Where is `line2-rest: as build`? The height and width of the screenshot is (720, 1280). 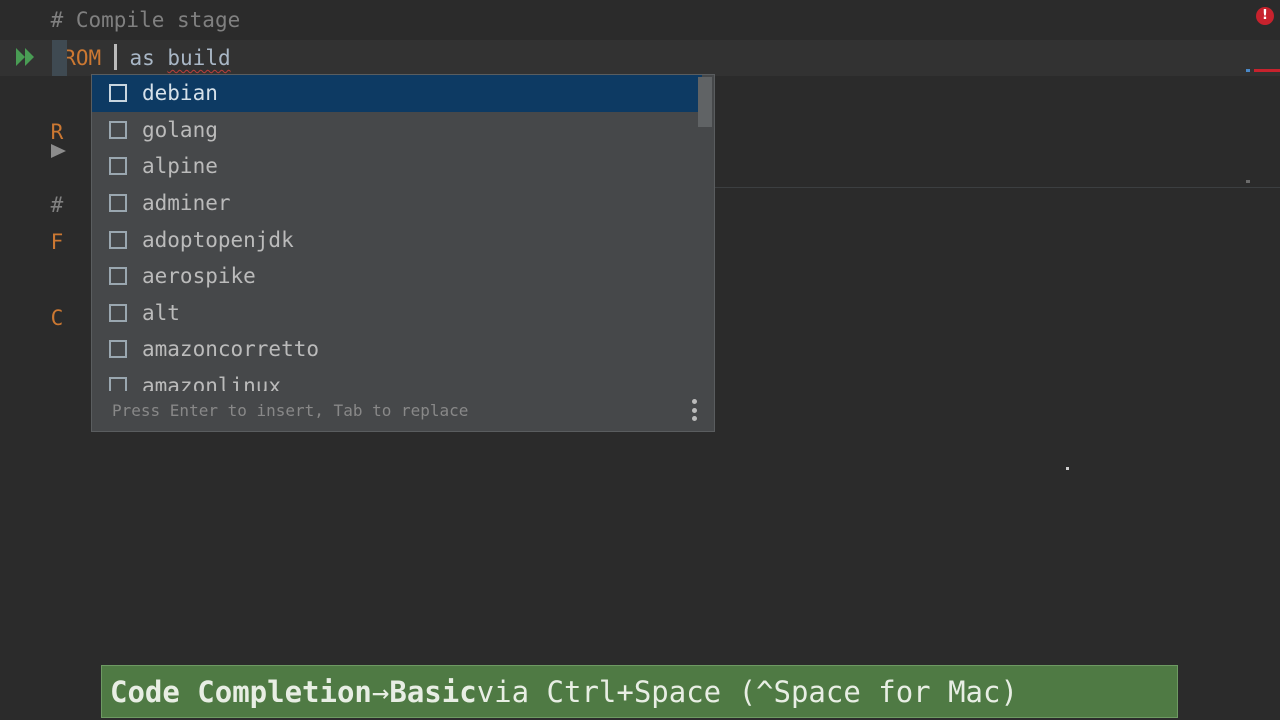 line2-rest: as build is located at coordinates (173, 58).